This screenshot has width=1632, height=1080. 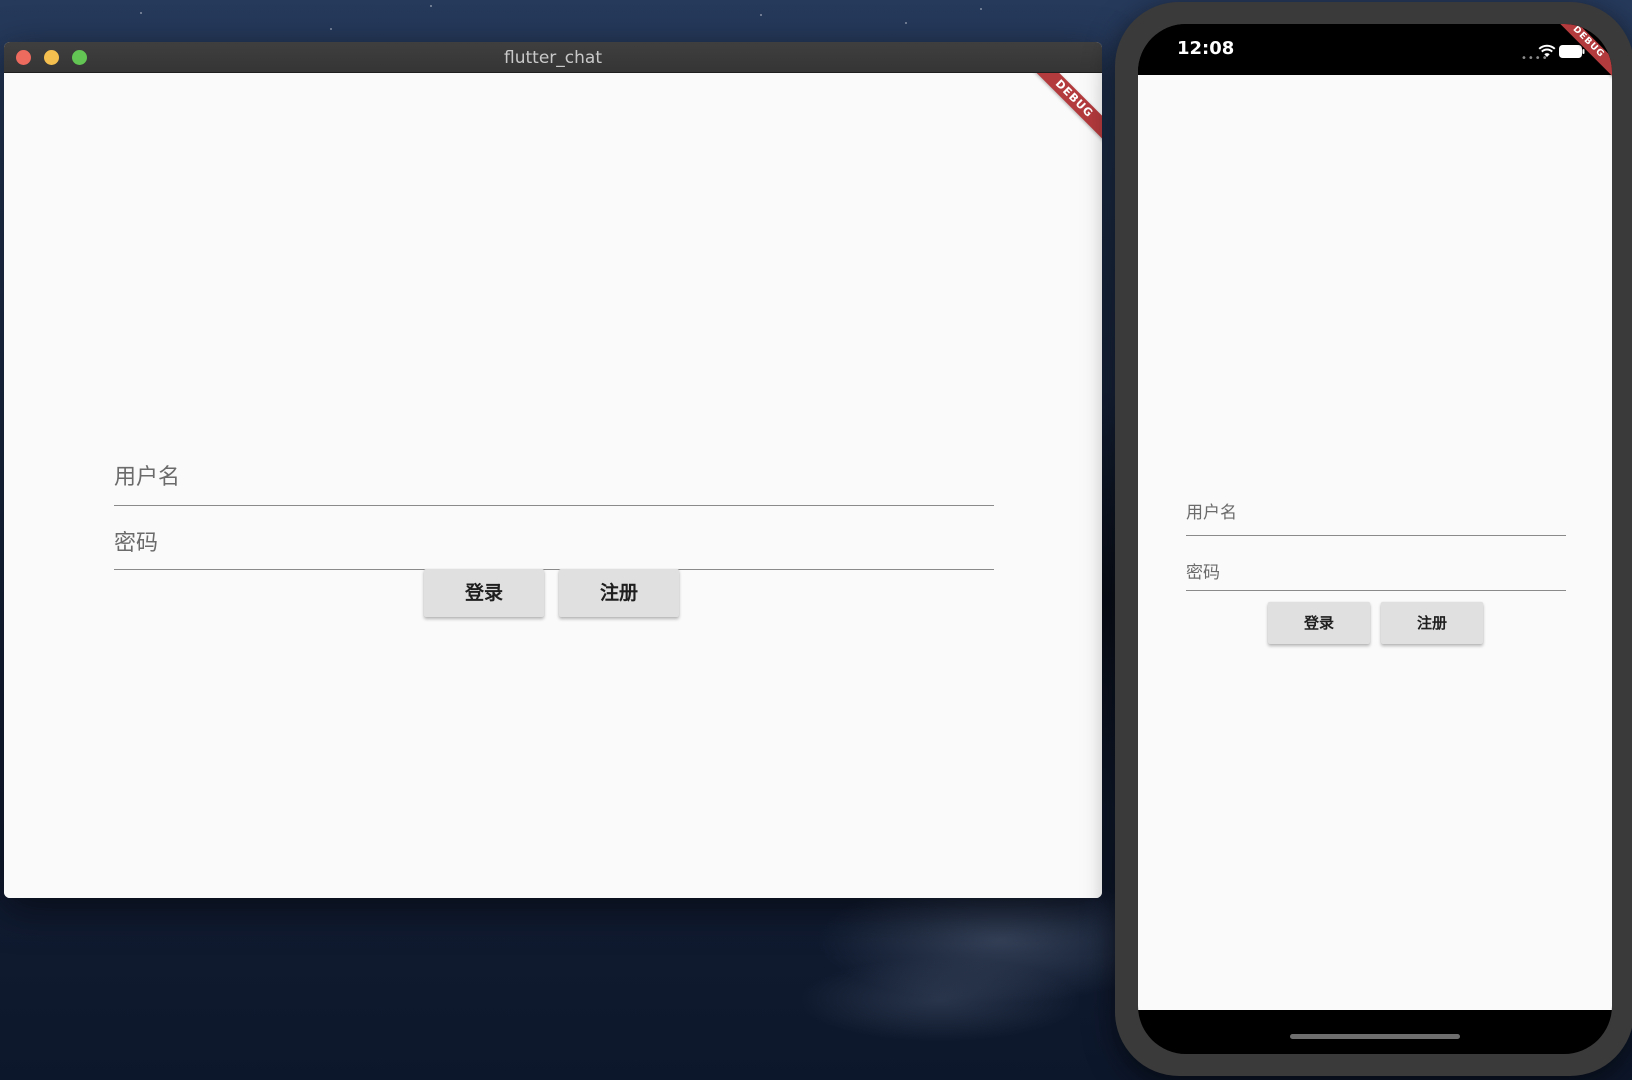 I want to click on home-indicator, so click(x=1375, y=1036).